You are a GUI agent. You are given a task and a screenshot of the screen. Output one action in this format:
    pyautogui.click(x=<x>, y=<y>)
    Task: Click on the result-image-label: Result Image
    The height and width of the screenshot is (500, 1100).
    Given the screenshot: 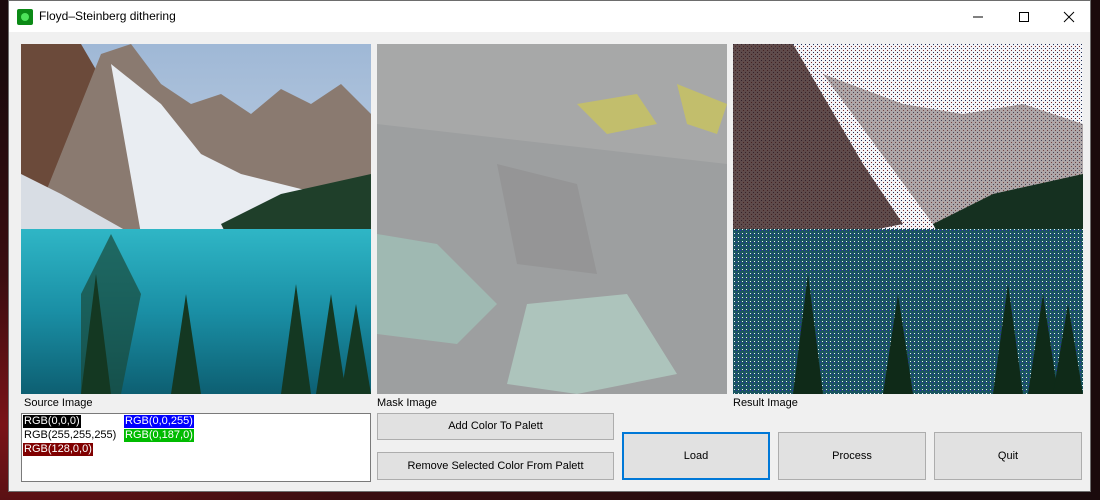 What is the action you would take?
    pyautogui.click(x=765, y=403)
    